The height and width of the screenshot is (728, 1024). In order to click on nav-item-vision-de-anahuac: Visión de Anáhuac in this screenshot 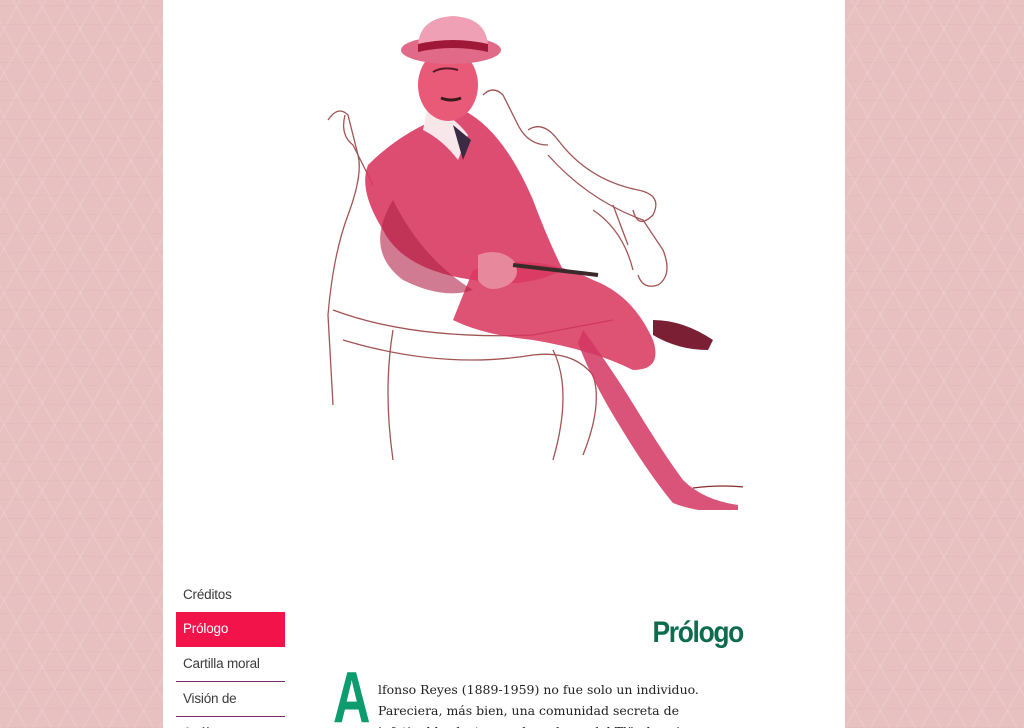, I will do `click(230, 705)`.